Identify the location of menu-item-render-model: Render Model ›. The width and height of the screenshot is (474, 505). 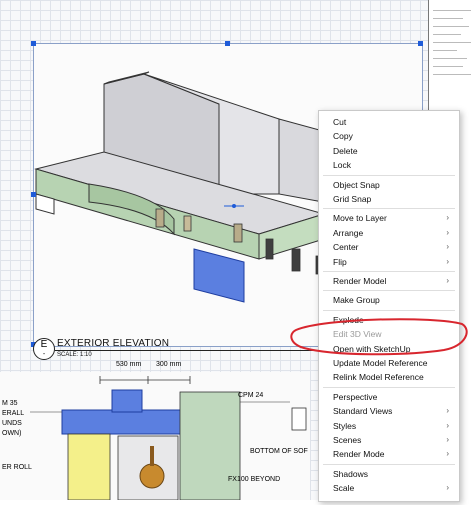
(389, 281).